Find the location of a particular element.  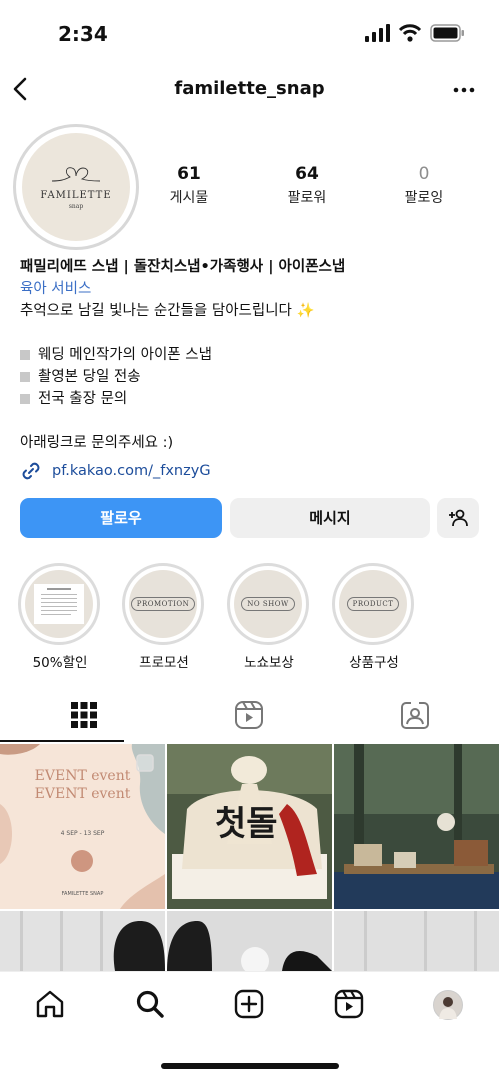

highlight-cover is located at coordinates (59, 604).